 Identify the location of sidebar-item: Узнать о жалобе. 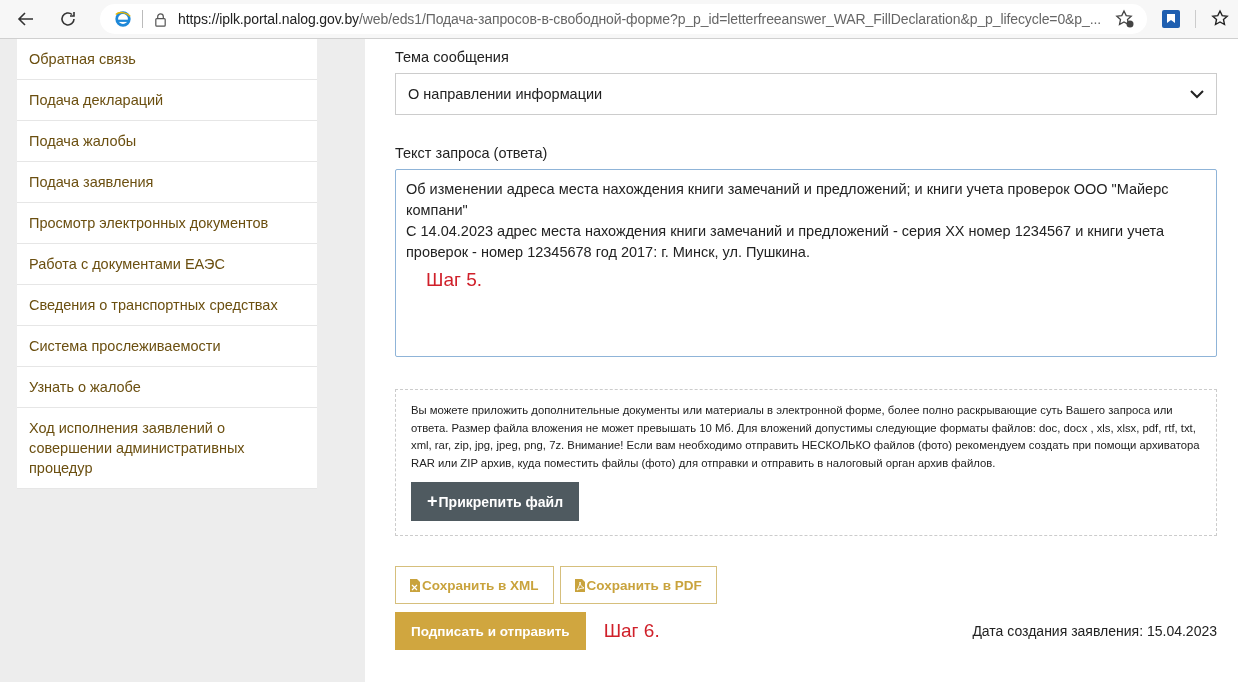
(167, 387).